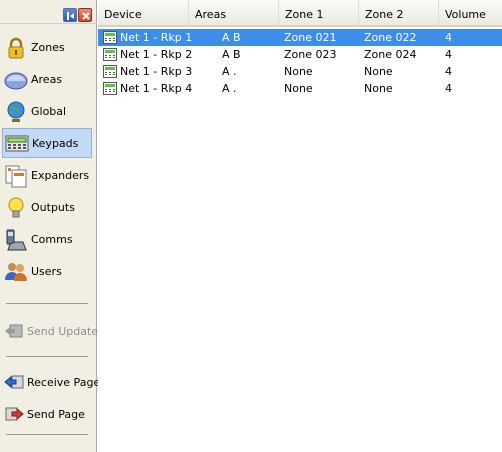 The width and height of the screenshot is (502, 452). What do you see at coordinates (47, 47) in the screenshot?
I see `nav-zones: Zones` at bounding box center [47, 47].